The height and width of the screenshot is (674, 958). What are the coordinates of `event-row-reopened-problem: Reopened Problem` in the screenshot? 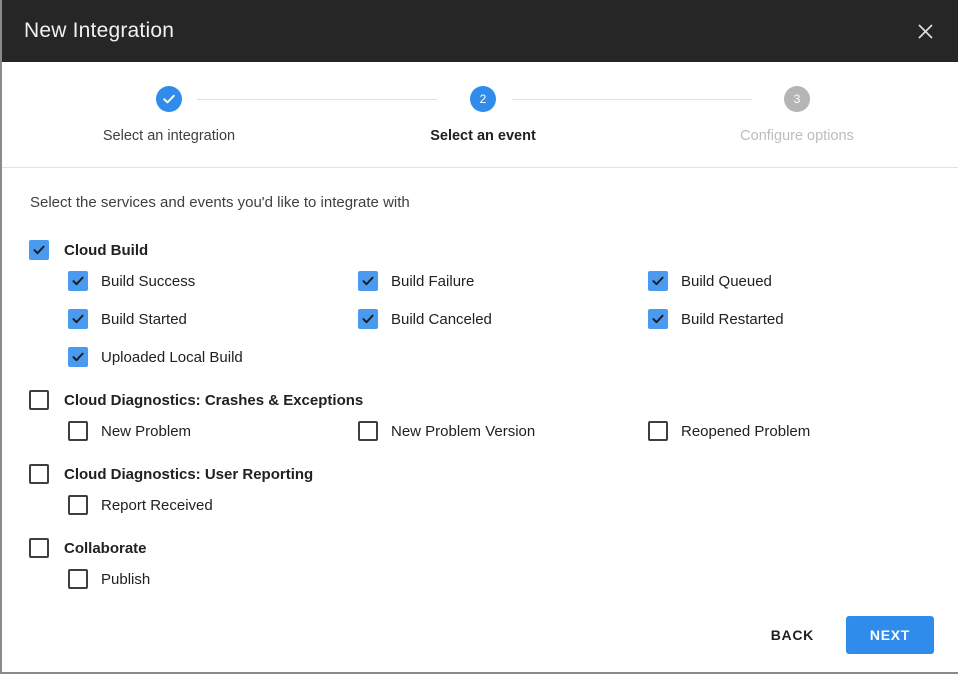 It's located at (729, 431).